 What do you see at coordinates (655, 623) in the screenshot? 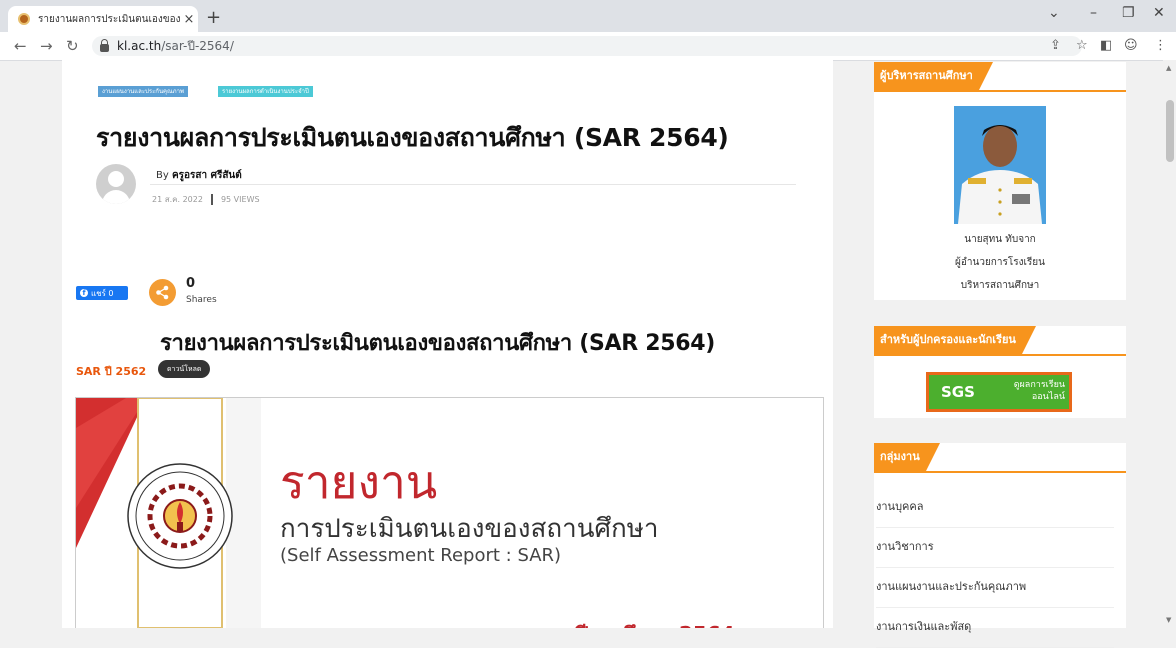
I see `cover-year: ปีการศึกษา 2564` at bounding box center [655, 623].